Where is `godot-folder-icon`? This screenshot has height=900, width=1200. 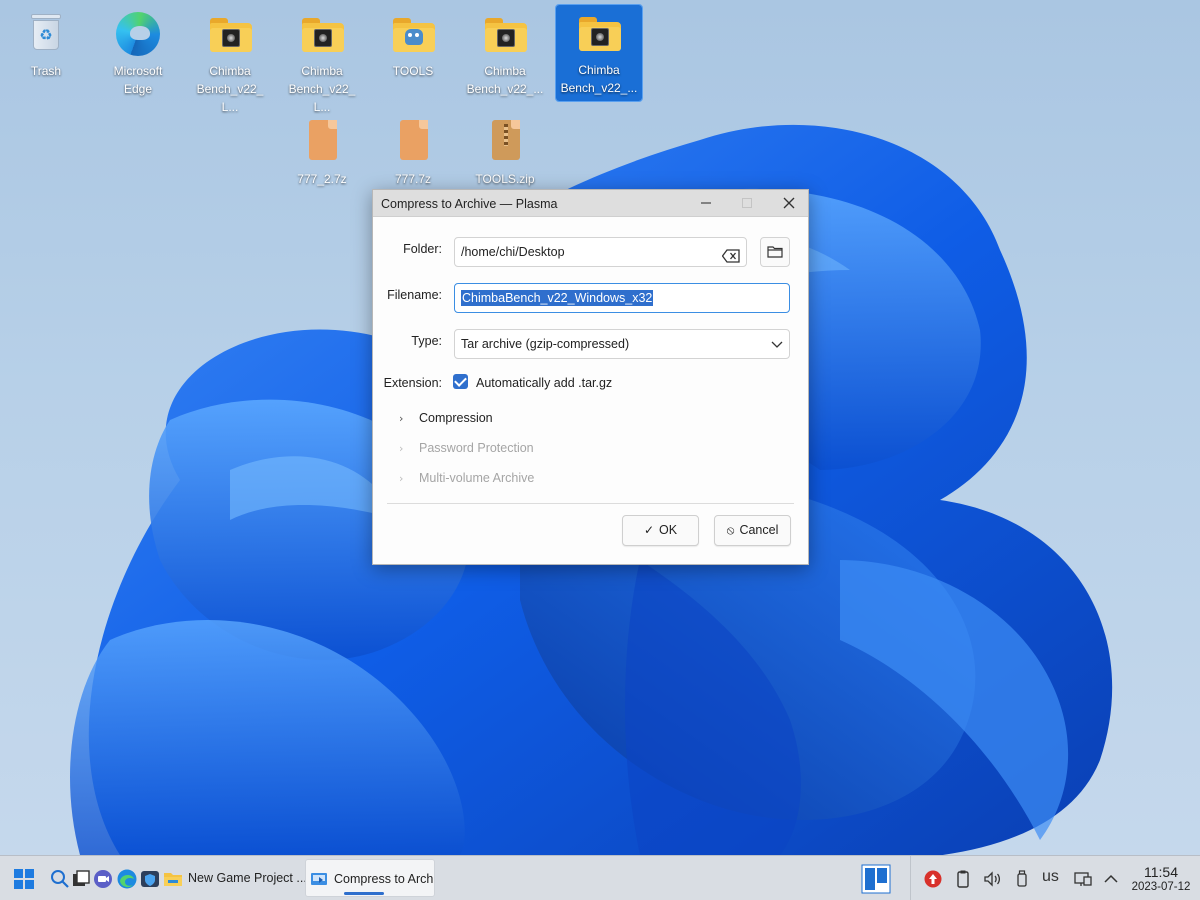 godot-folder-icon is located at coordinates (413, 34).